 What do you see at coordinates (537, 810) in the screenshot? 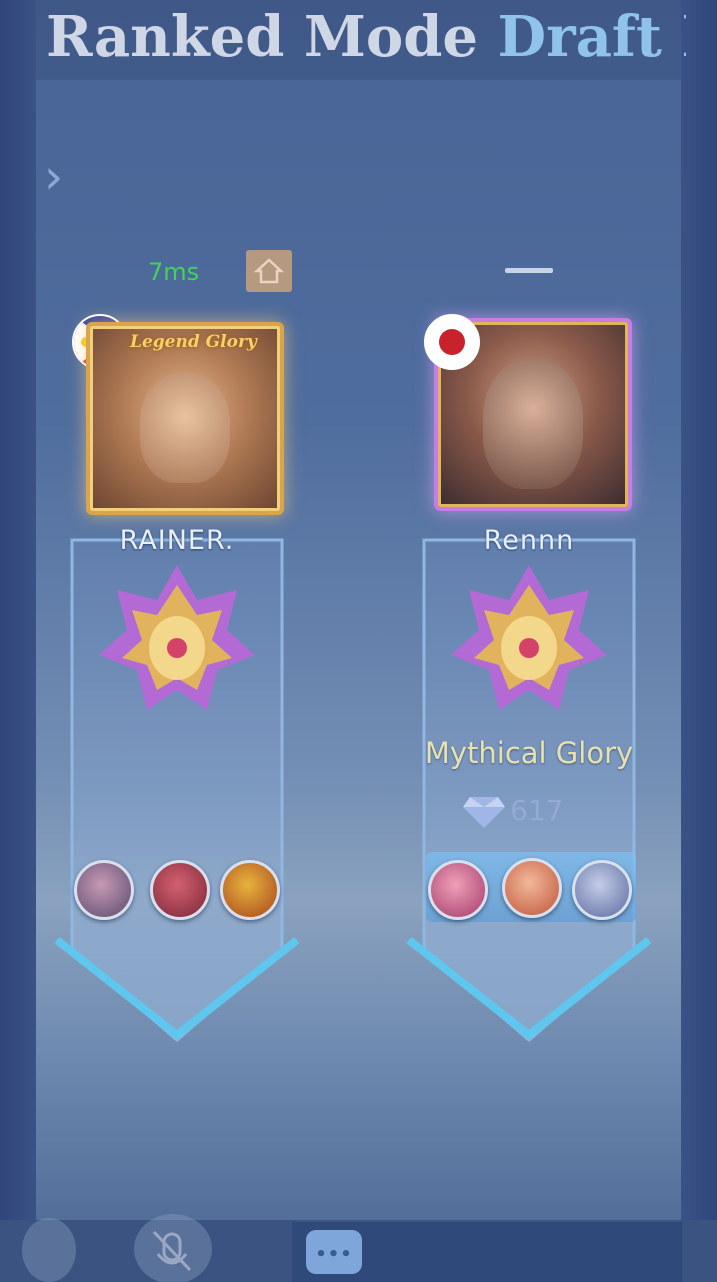
I see `stars-count: 617` at bounding box center [537, 810].